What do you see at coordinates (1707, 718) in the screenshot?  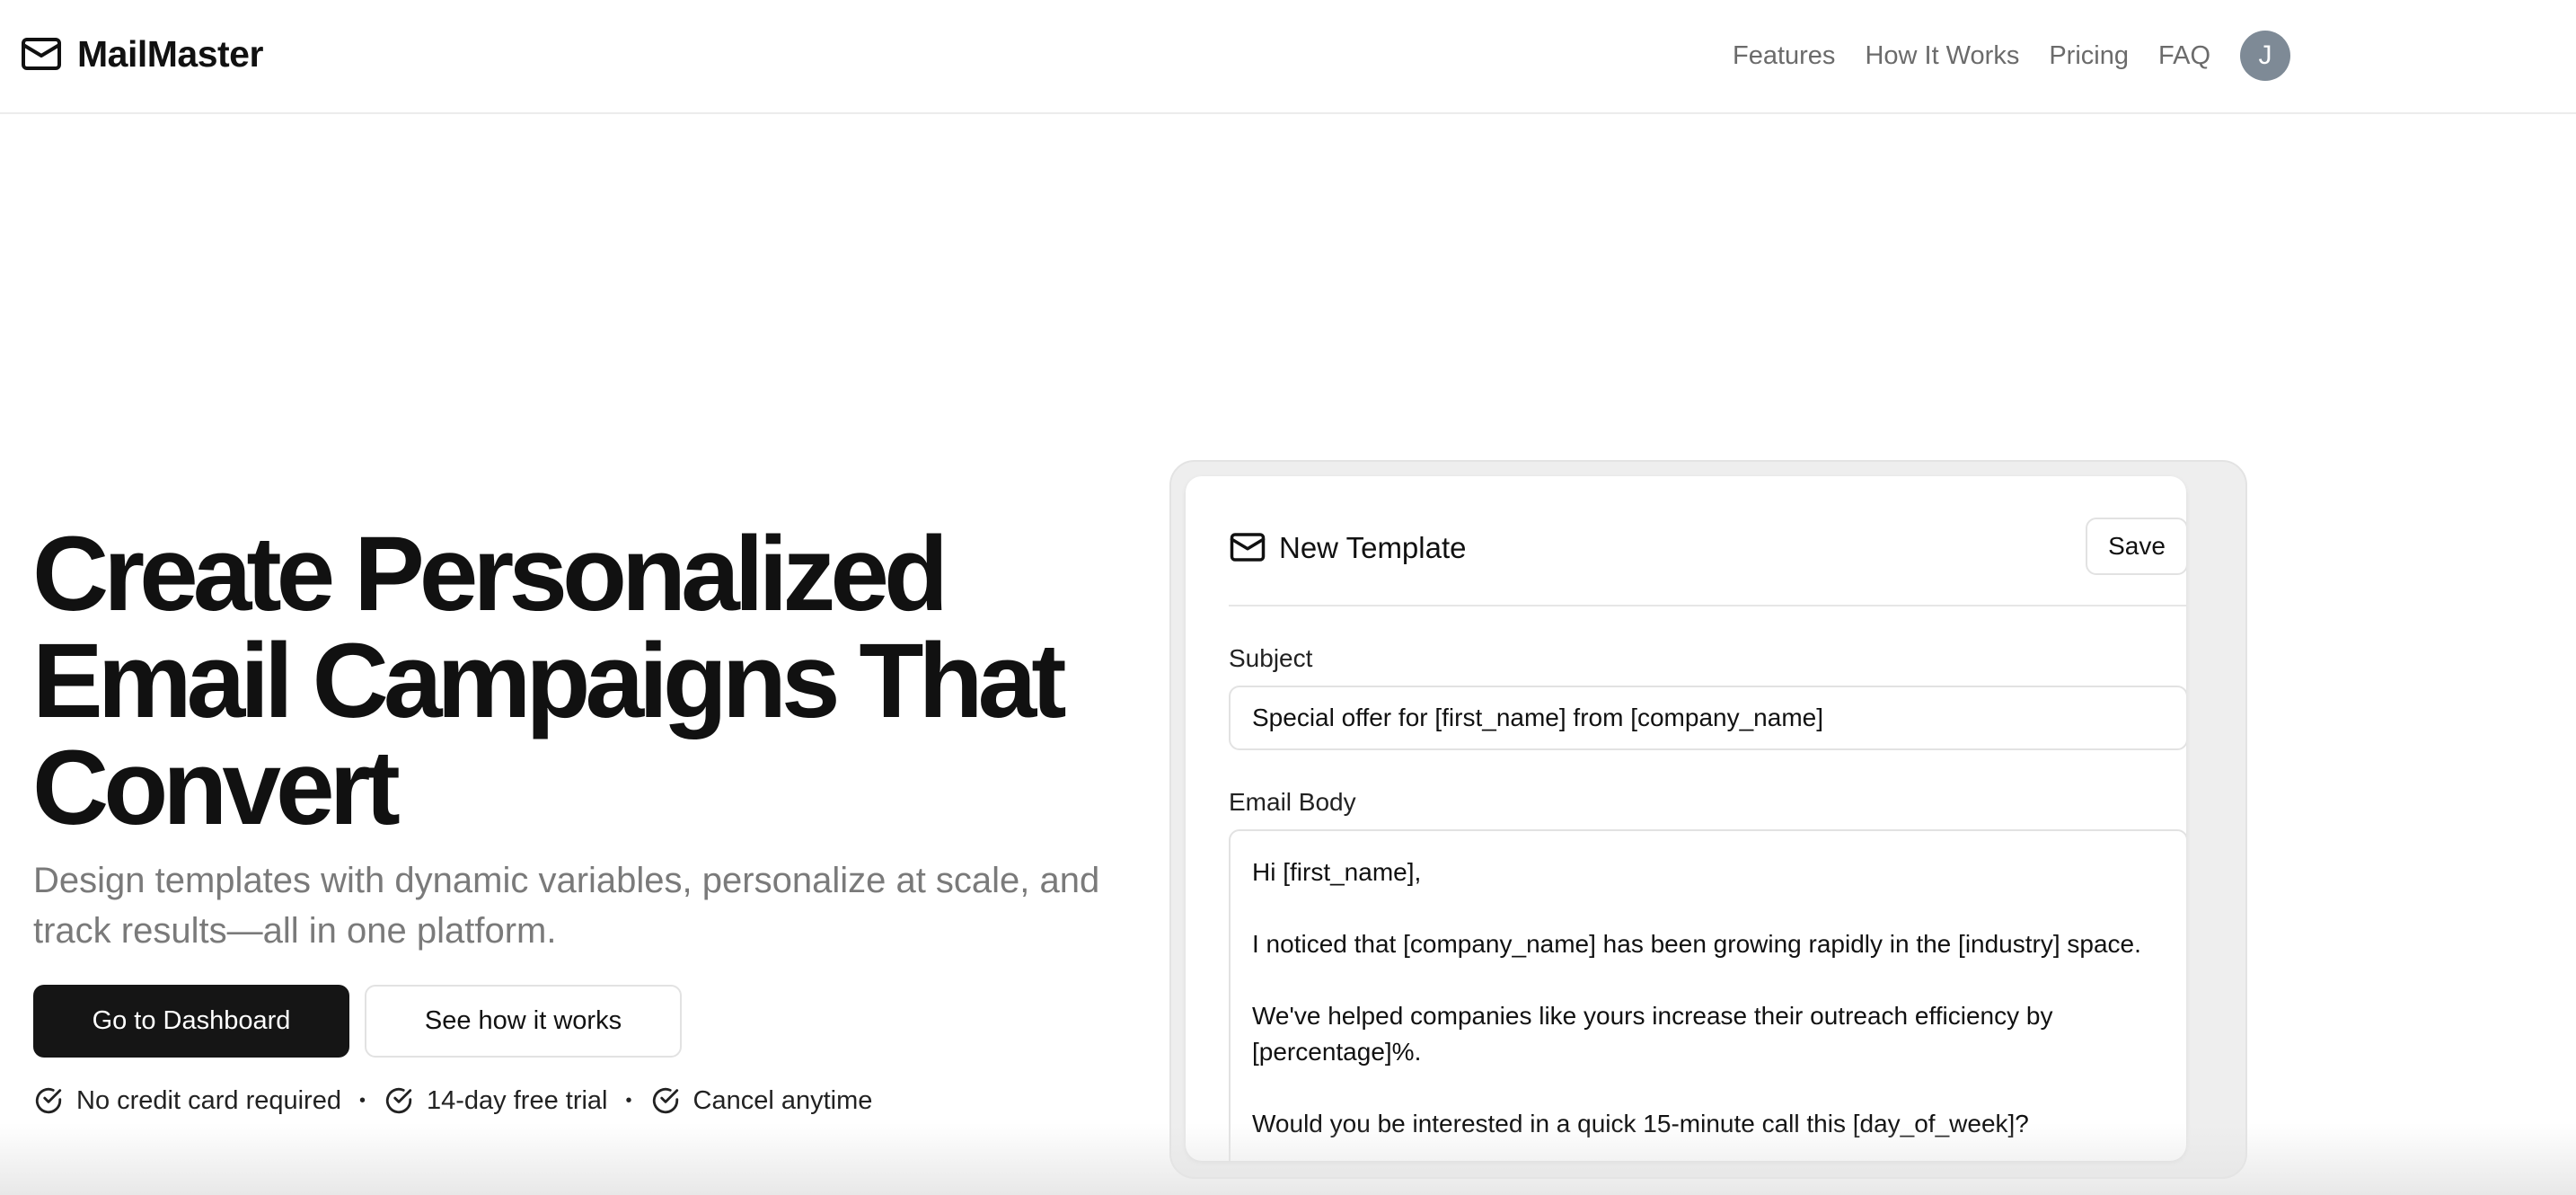 I see `subject-input` at bounding box center [1707, 718].